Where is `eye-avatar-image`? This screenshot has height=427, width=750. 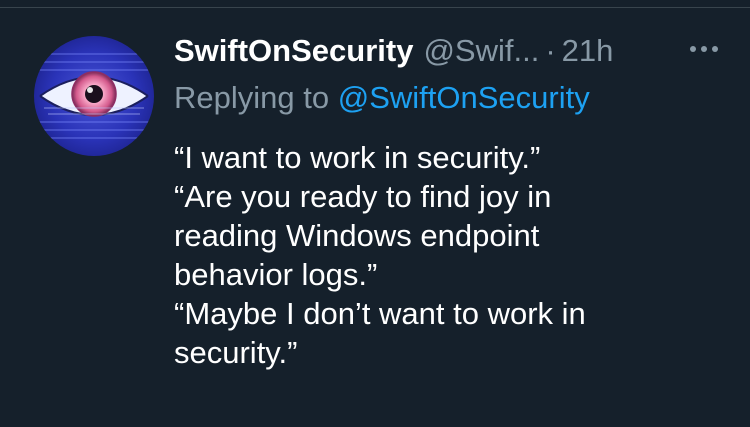
eye-avatar-image is located at coordinates (94, 96).